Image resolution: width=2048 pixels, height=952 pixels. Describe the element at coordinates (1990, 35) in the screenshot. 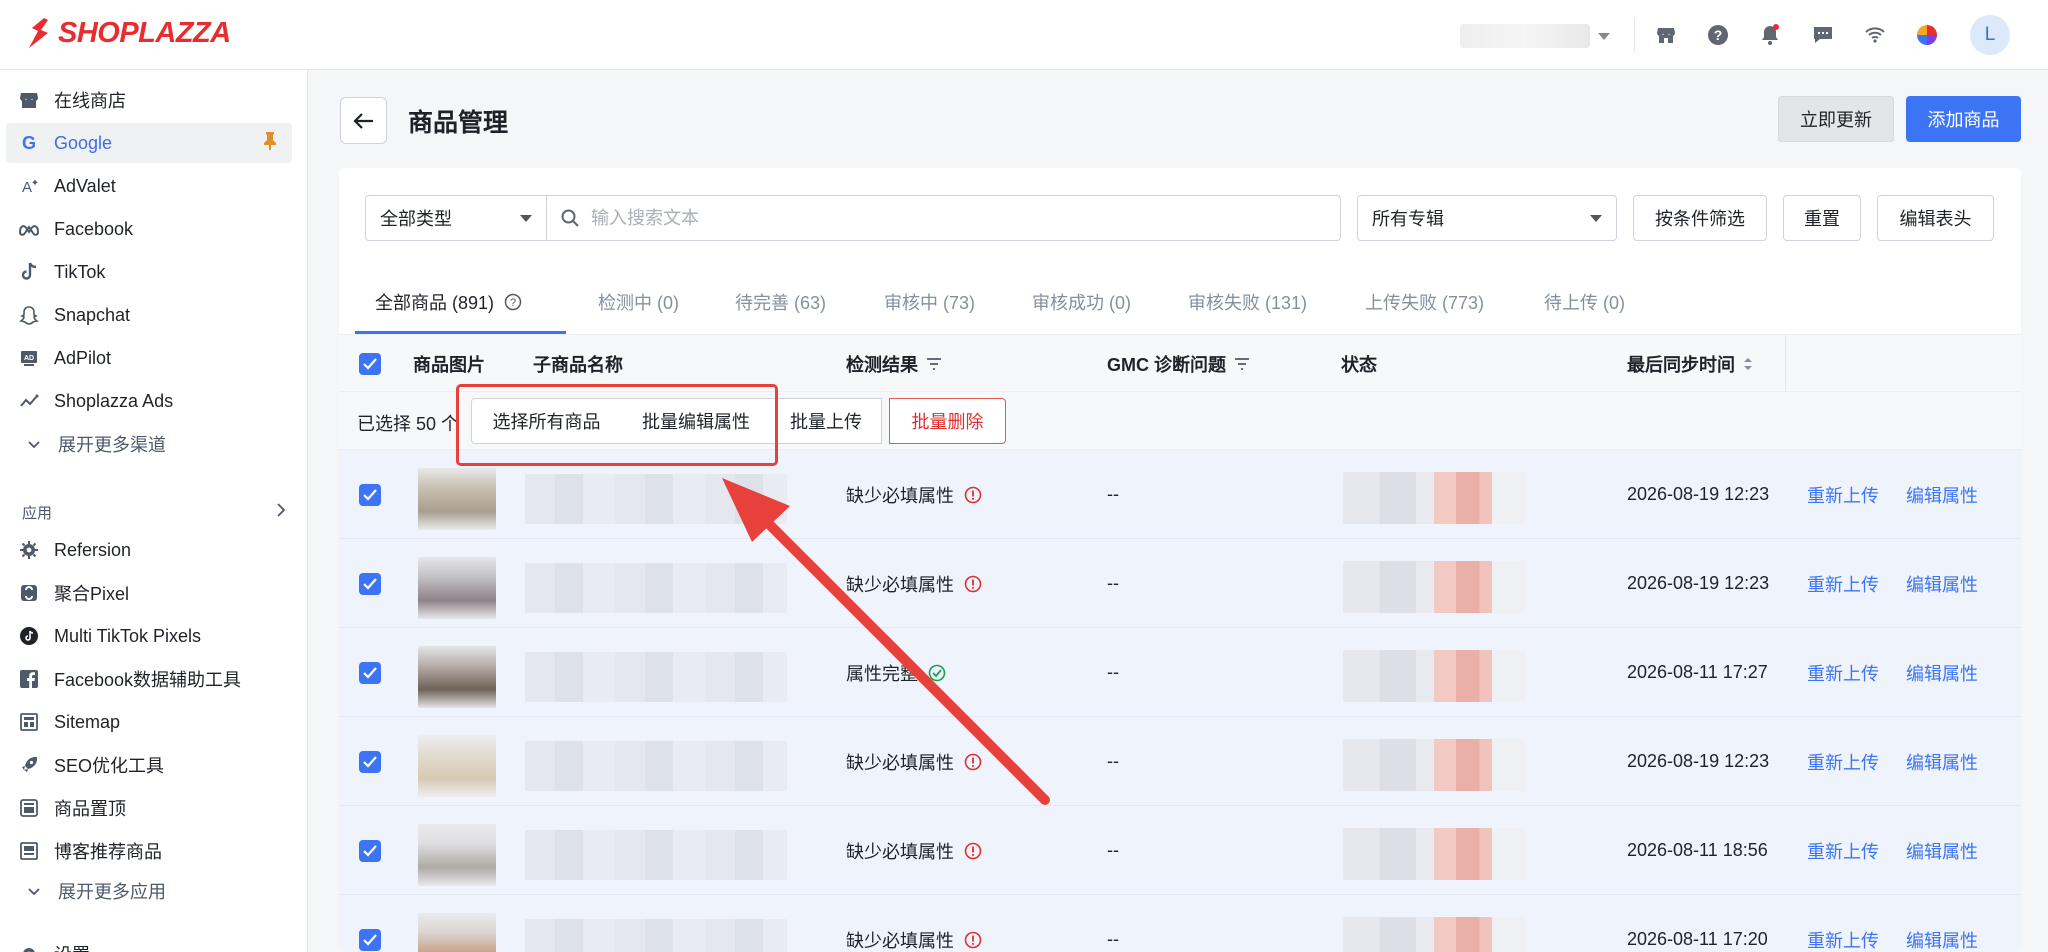

I see `user-avatar: L` at that location.